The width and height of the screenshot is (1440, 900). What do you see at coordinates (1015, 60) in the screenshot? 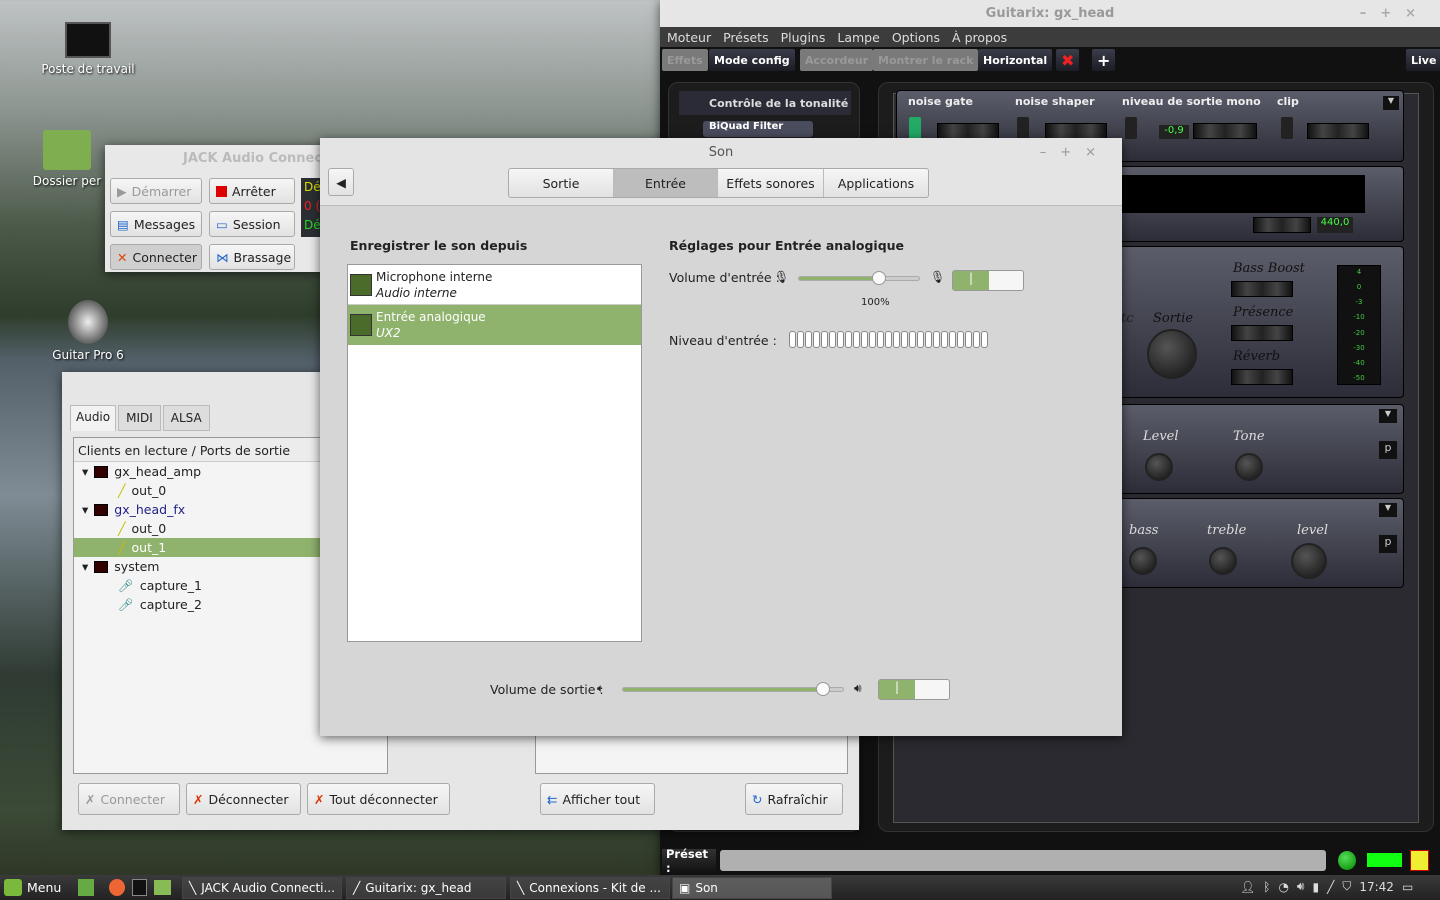
I see `horizontal-button: Horizontal` at bounding box center [1015, 60].